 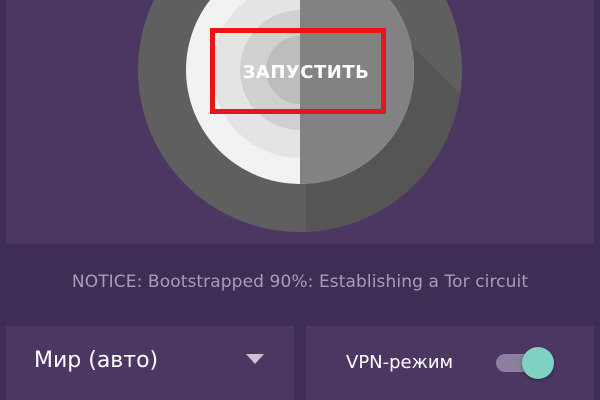 What do you see at coordinates (306, 72) in the screenshot?
I see `start-button: ЗАПУСТИТЬ` at bounding box center [306, 72].